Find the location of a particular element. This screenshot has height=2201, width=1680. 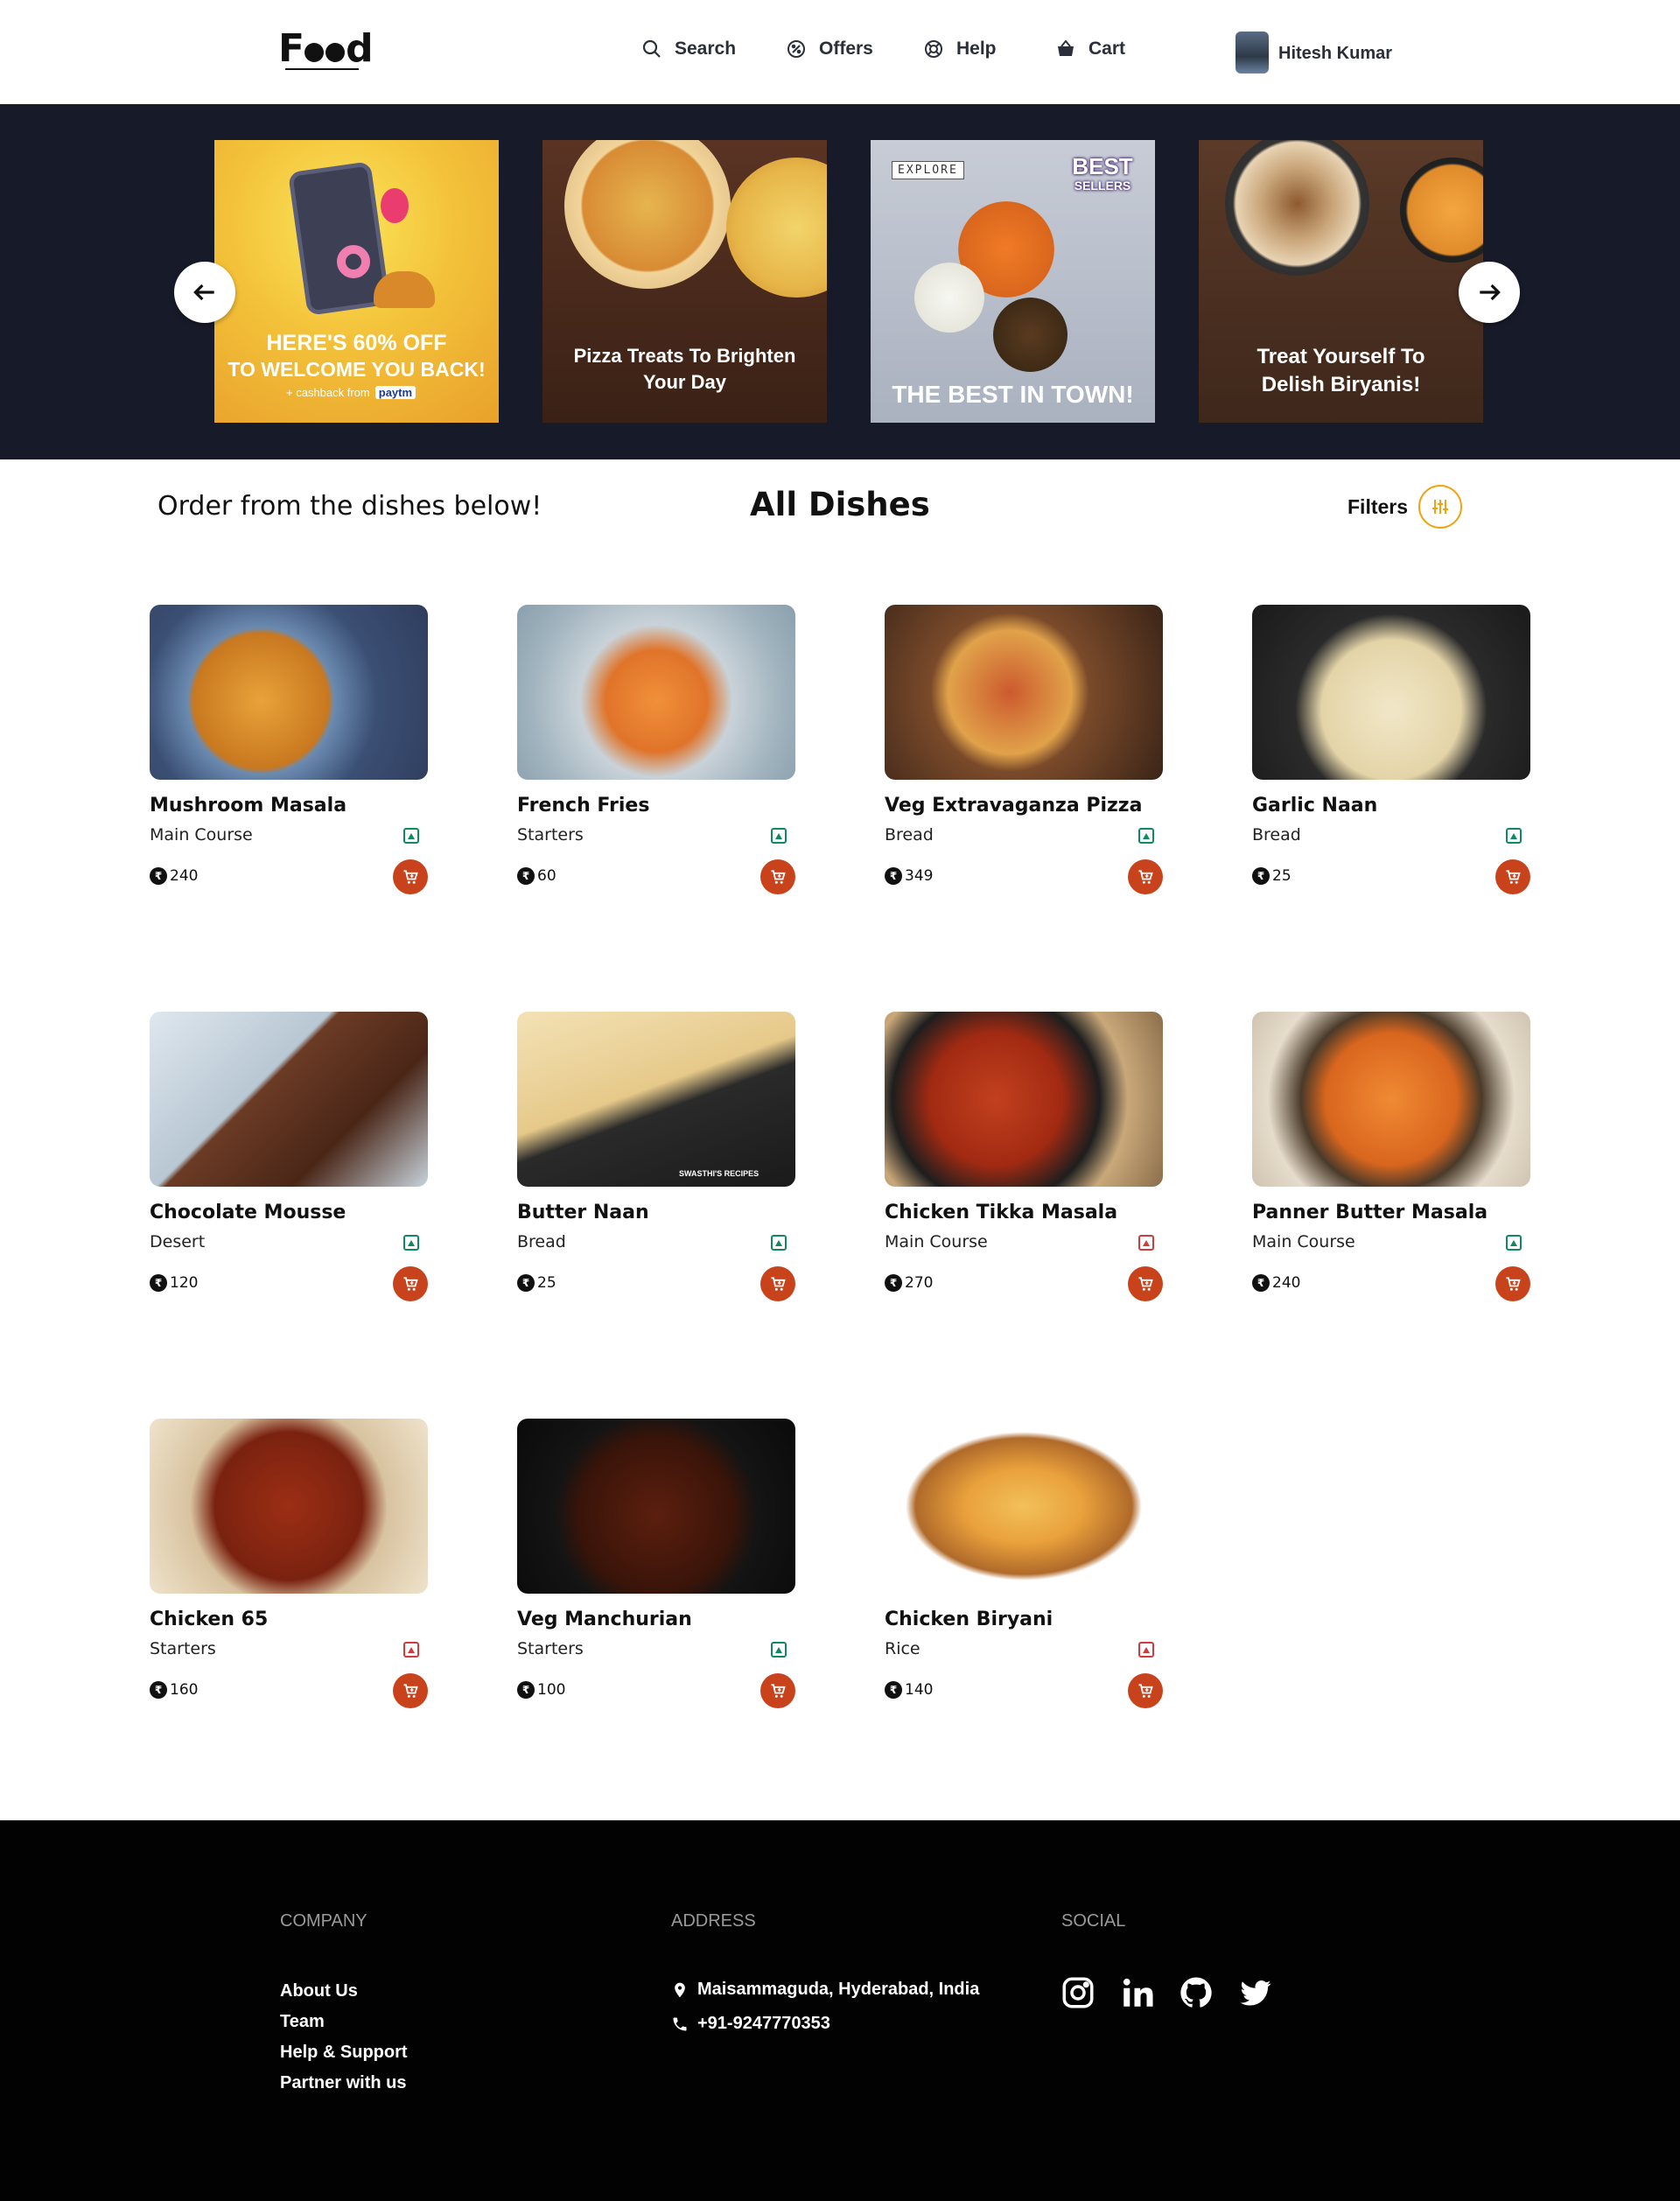

logo: Fd is located at coordinates (326, 48).